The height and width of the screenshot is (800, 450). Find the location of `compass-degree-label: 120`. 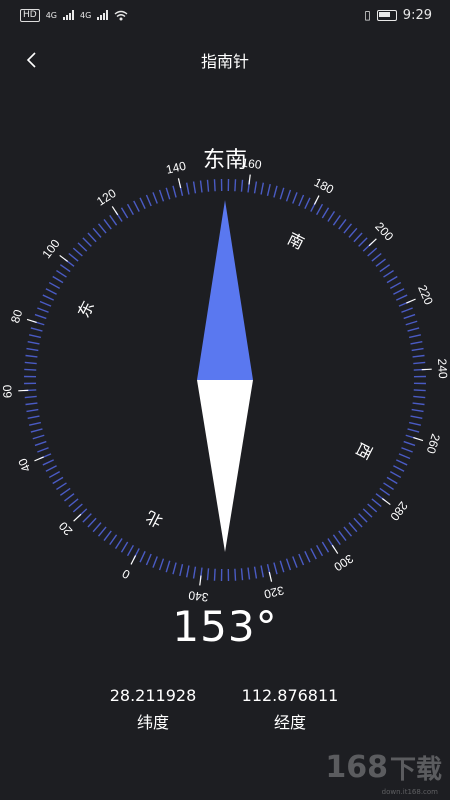

compass-degree-label: 120 is located at coordinates (106, 197).